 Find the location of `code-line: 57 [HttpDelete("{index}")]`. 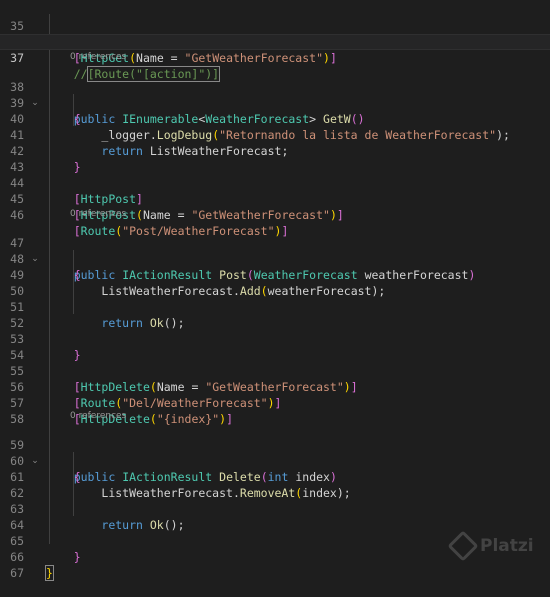

code-line: 57 [HttpDelete("{index}")] is located at coordinates (275, 402).